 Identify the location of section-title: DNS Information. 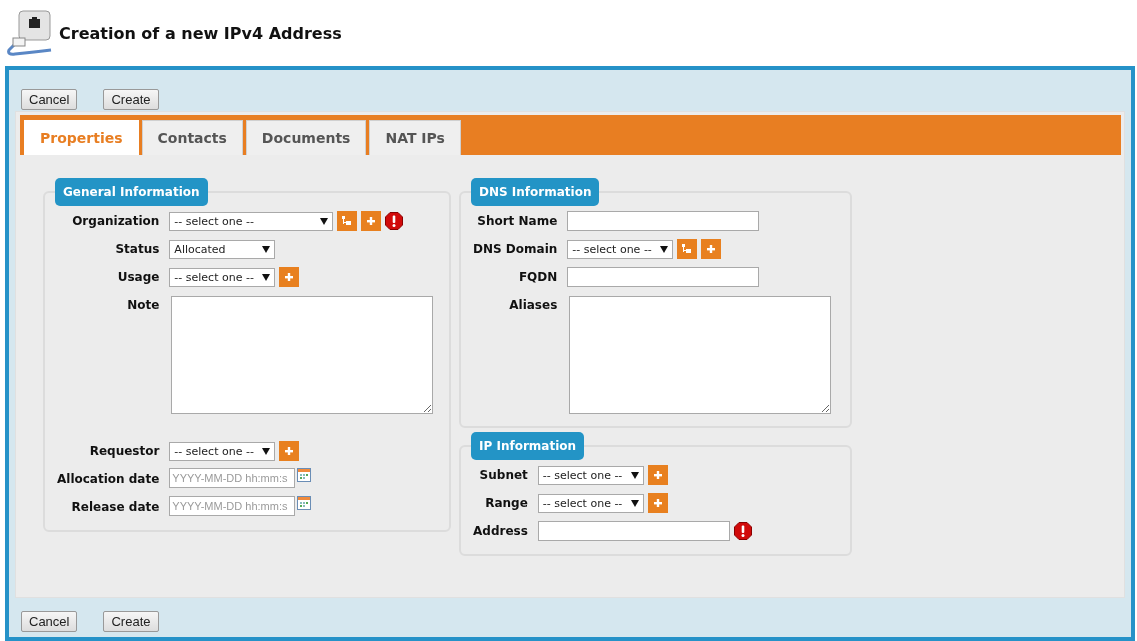
(535, 192).